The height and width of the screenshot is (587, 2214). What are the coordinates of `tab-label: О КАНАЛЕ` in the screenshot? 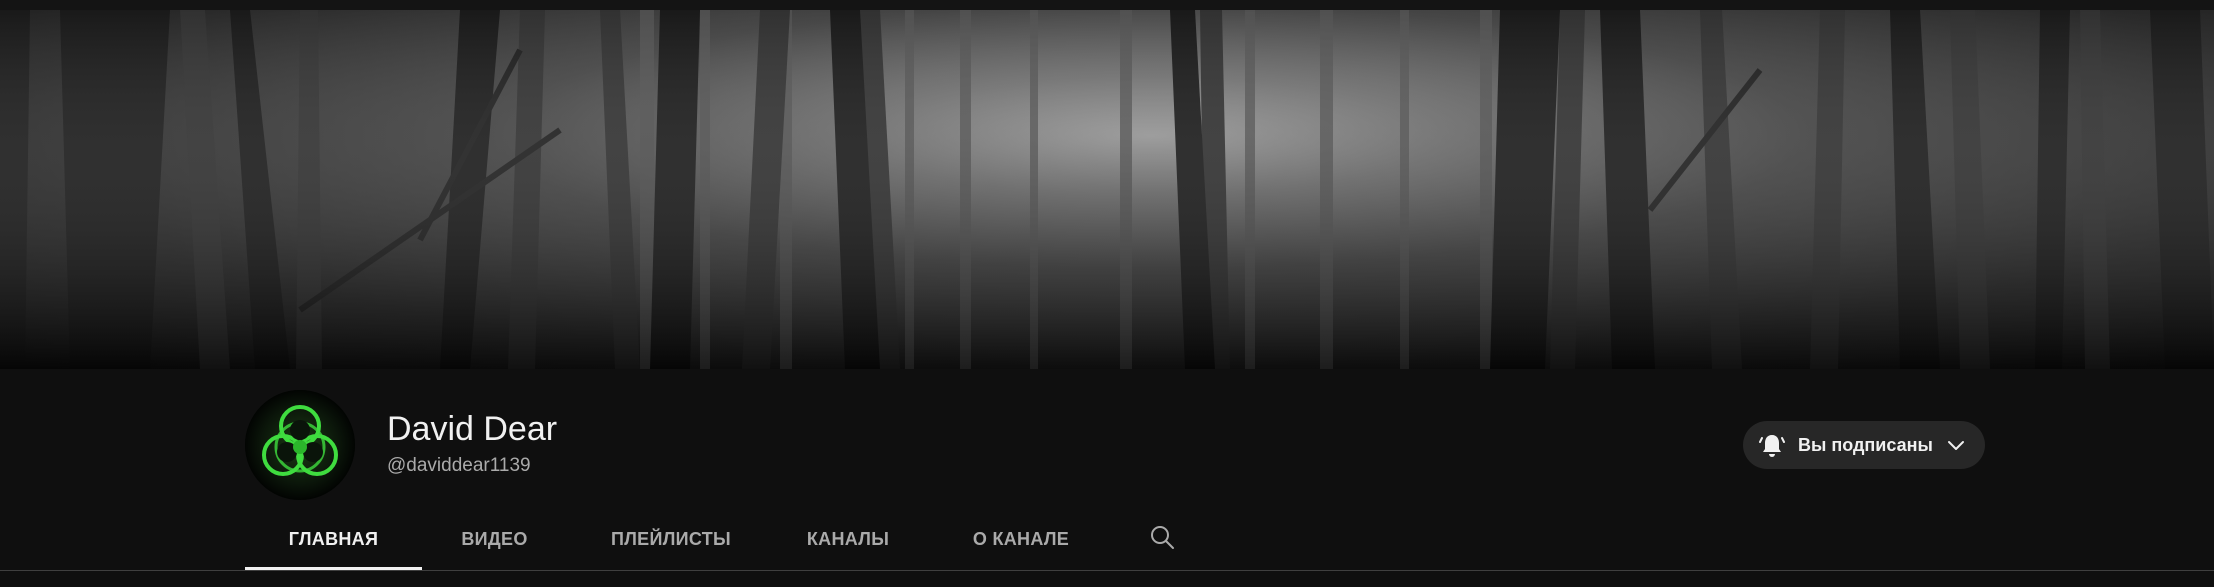 It's located at (1021, 538).